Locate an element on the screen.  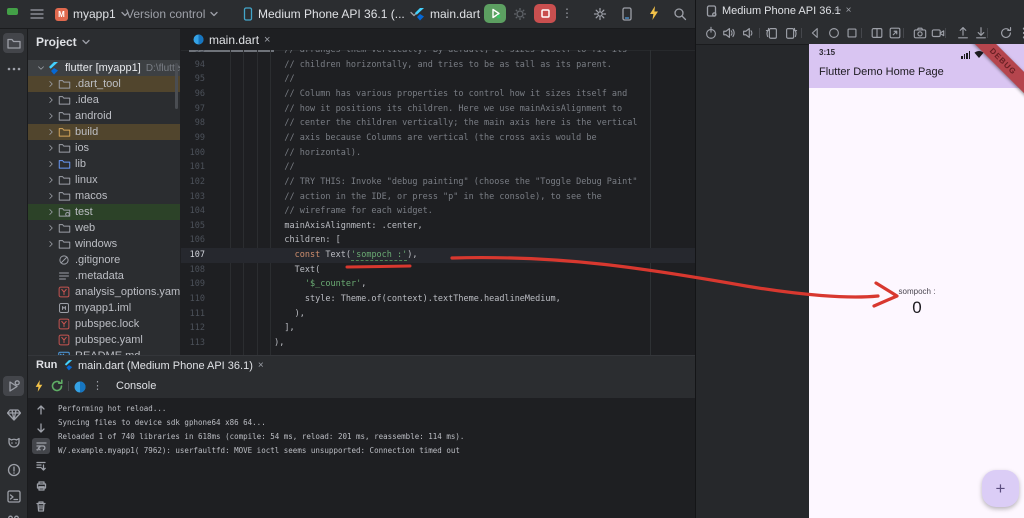
tree-item-lib: lib is located at coordinates (104, 164).